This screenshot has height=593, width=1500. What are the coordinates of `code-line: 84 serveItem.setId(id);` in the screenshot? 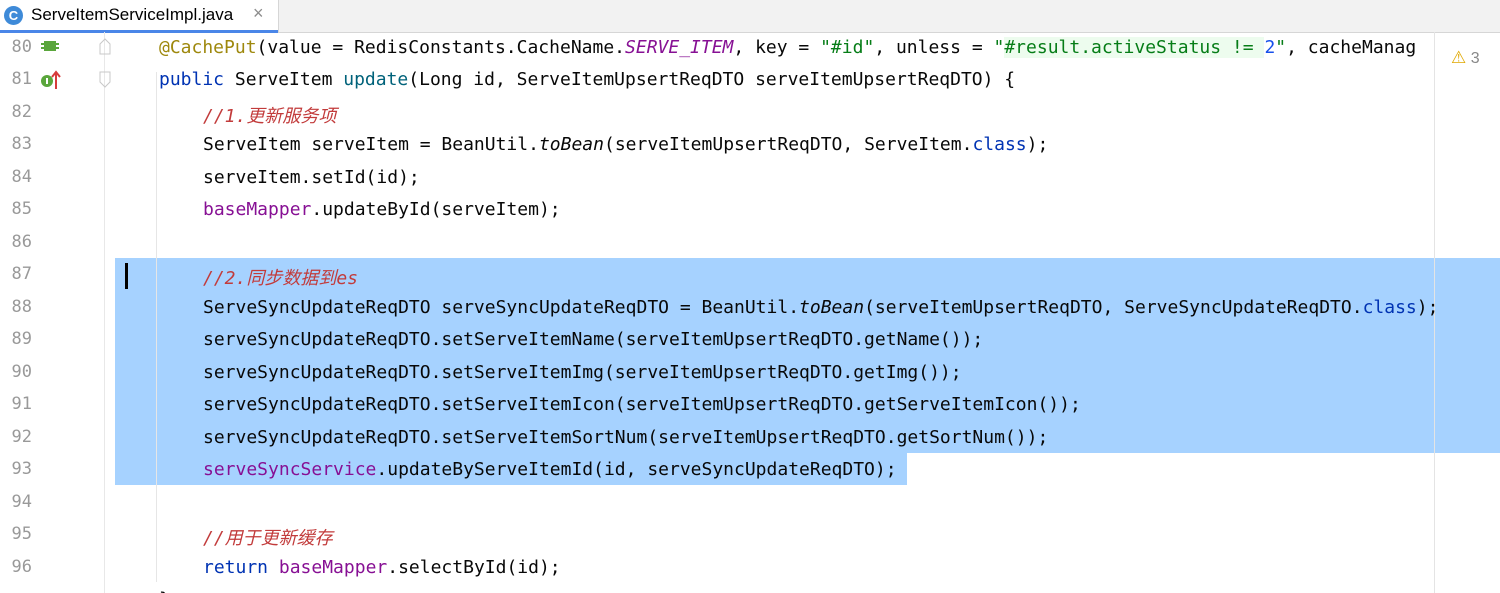 It's located at (750, 178).